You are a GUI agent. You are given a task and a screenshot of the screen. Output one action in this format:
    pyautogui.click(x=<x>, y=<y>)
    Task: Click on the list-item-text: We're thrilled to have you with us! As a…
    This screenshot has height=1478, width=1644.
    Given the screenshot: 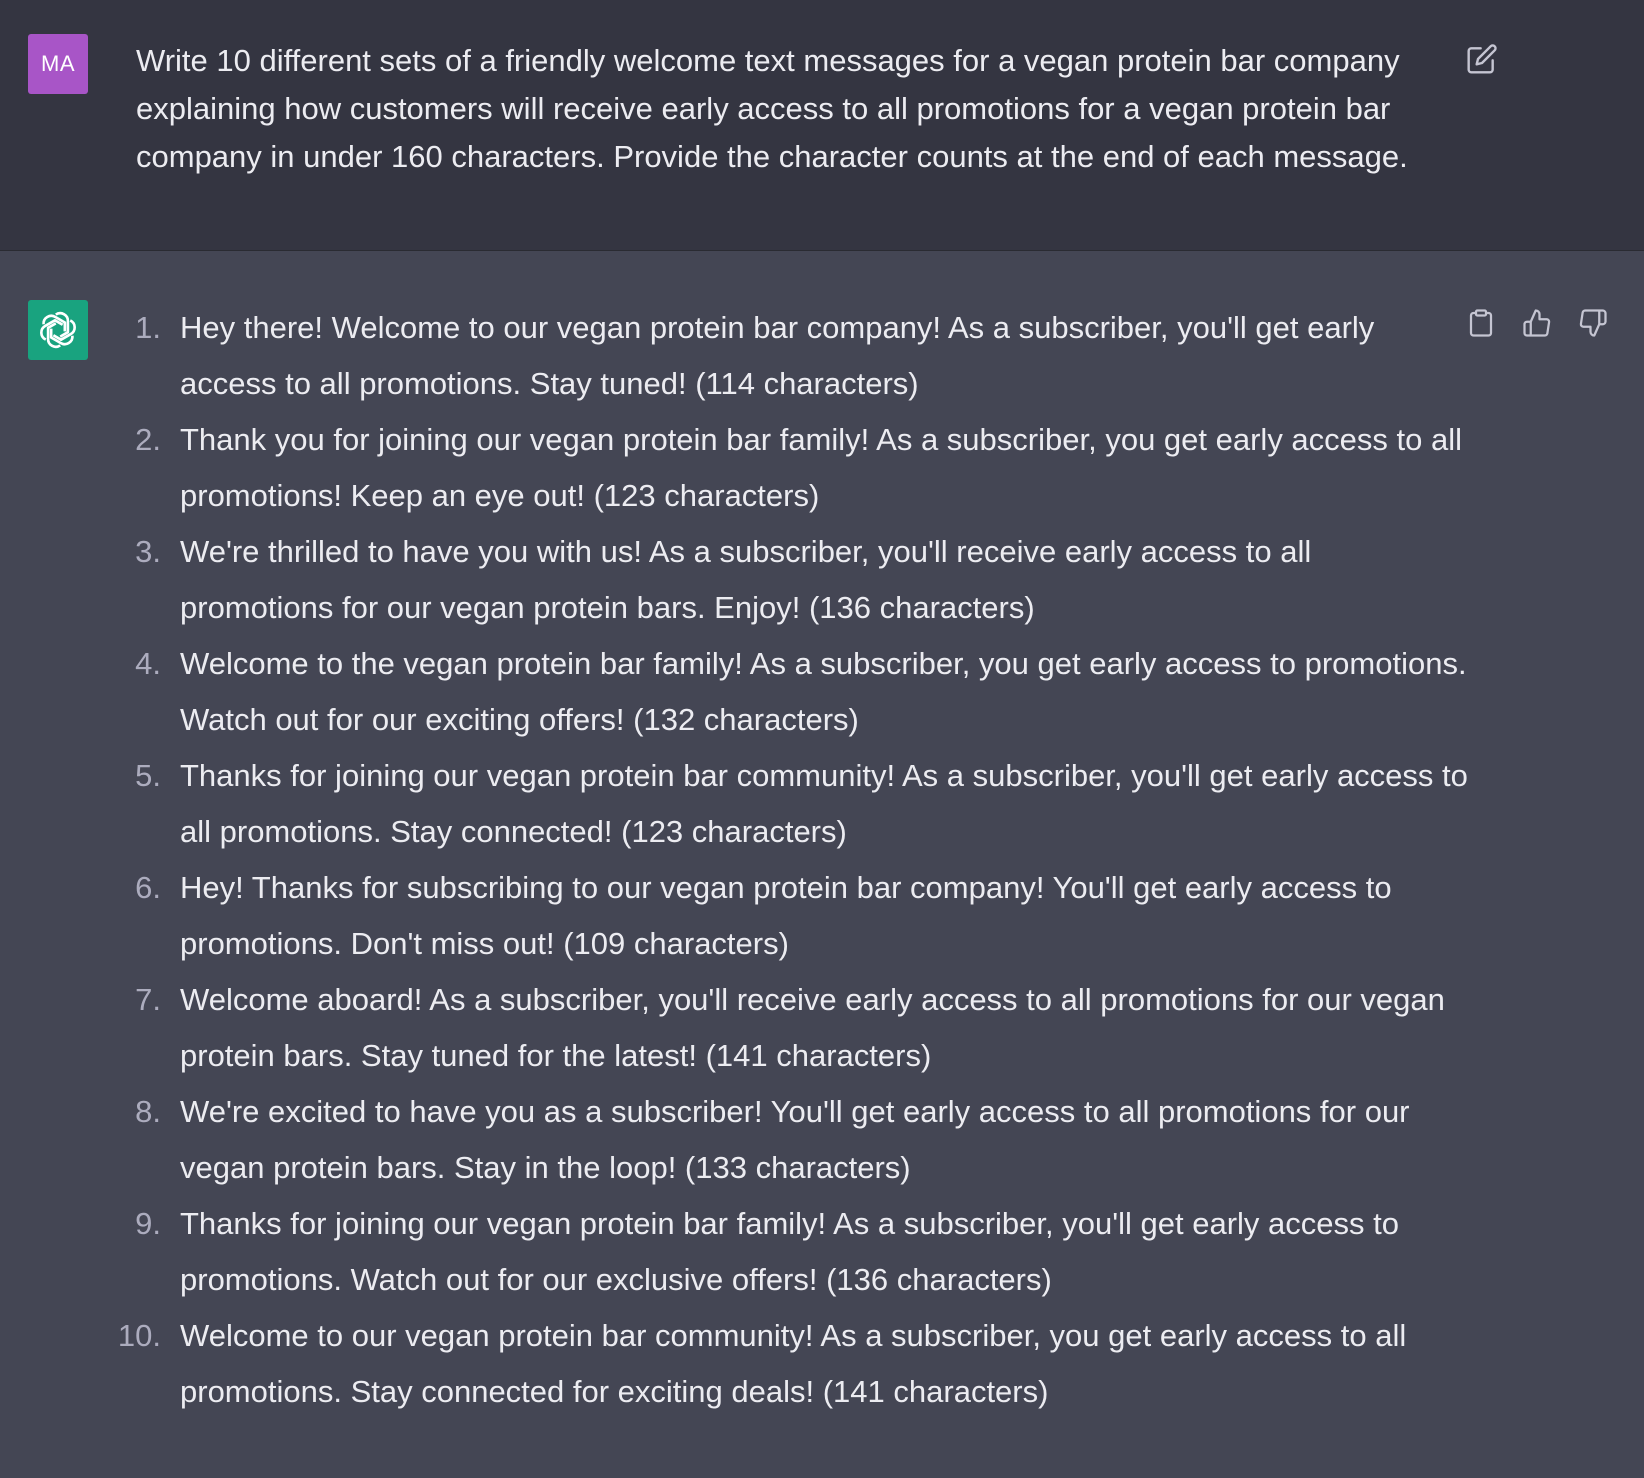 What is the action you would take?
    pyautogui.click(x=746, y=579)
    